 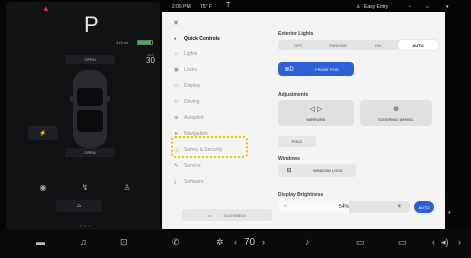 I want to click on bottom-dock: ▬ ♫ ⊡ ✆ ✲ ‹ 70 › ♪ ▭ ▭ ‹ ◂) ›, so click(x=235, y=244).